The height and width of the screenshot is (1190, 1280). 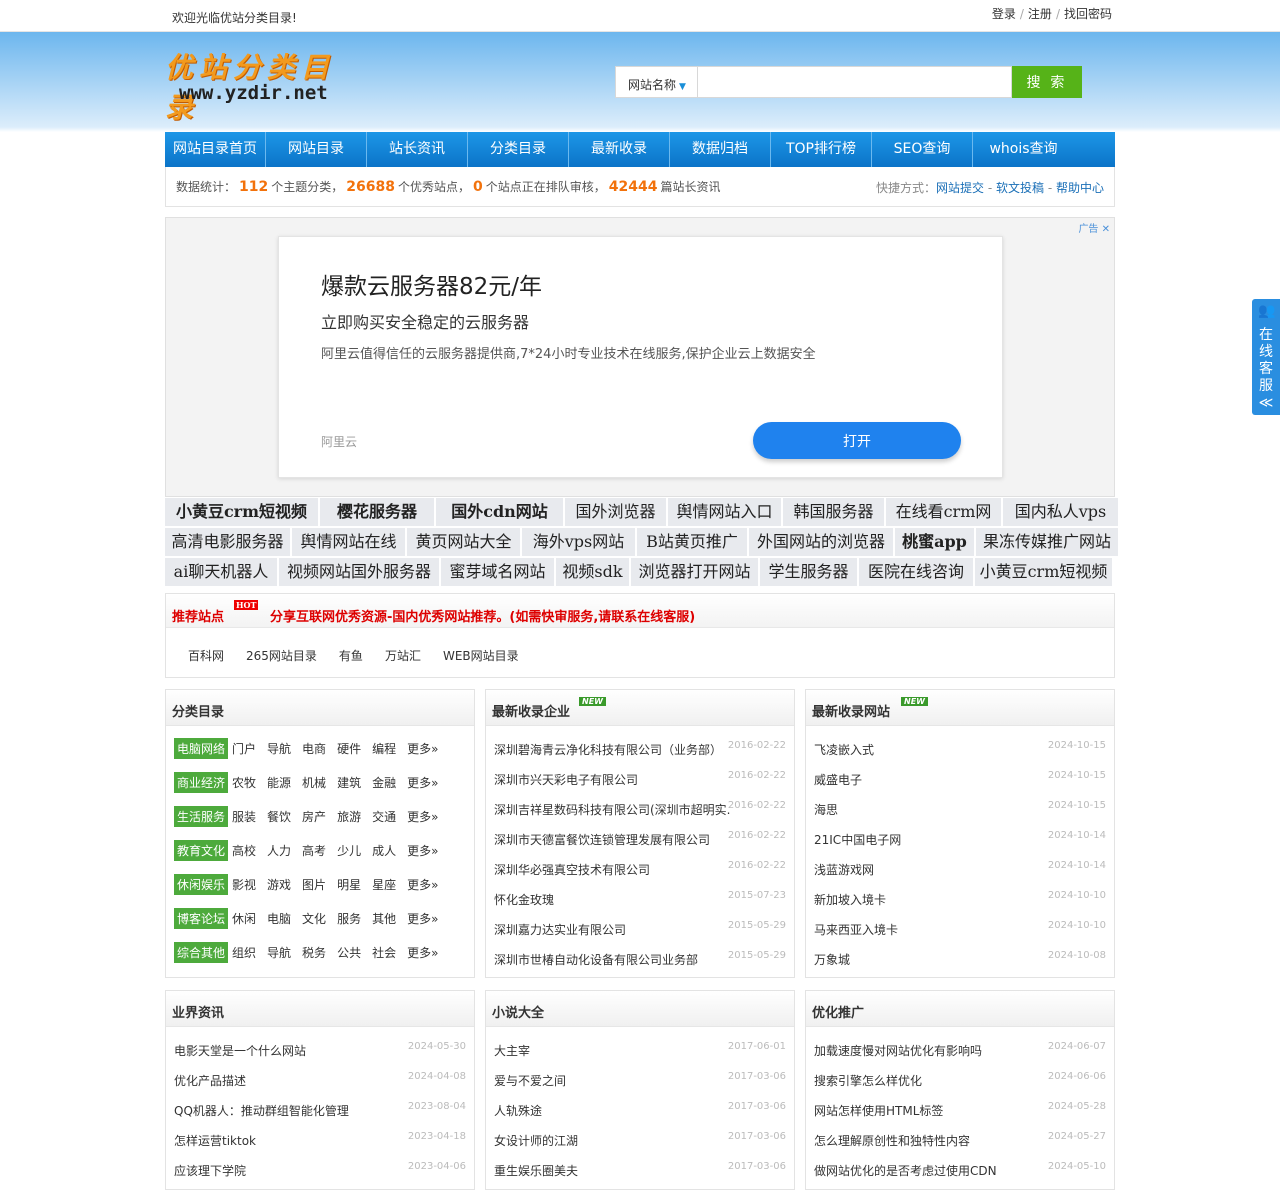 What do you see at coordinates (201, 782) in the screenshot?
I see `category-badge: 商业经济` at bounding box center [201, 782].